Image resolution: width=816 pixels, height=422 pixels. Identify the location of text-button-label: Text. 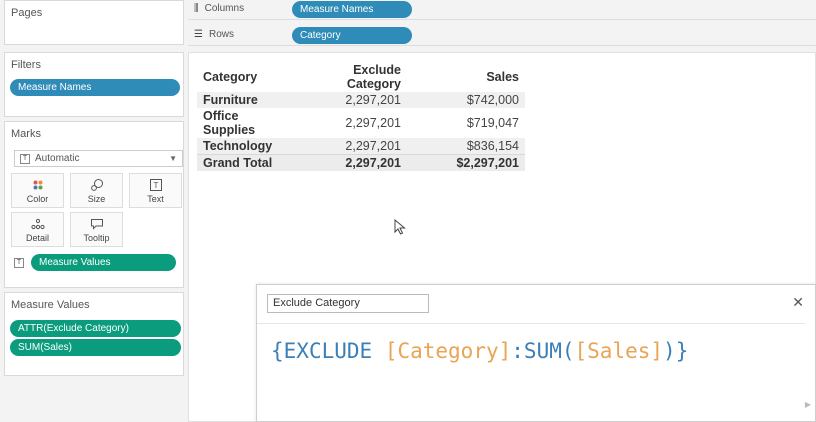
(155, 198).